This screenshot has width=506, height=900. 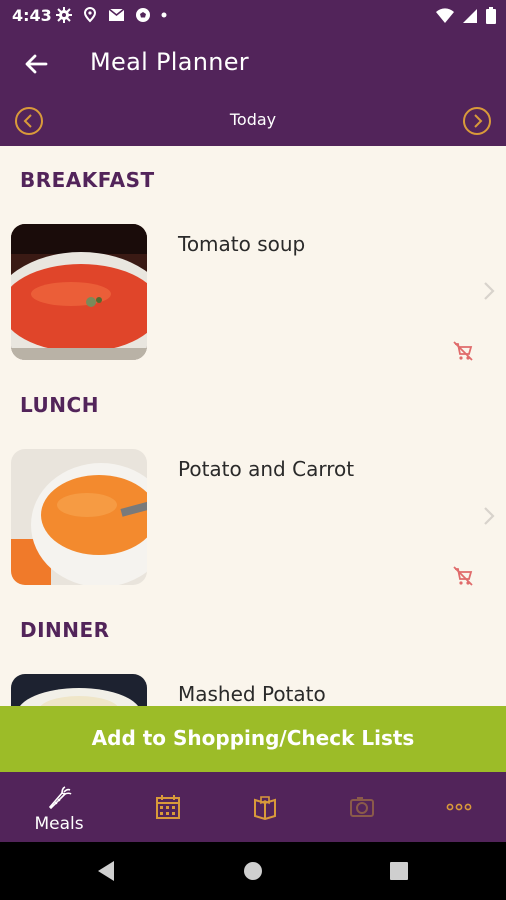 What do you see at coordinates (87, 180) in the screenshot?
I see `section-title-breakfast: BREAKFAST` at bounding box center [87, 180].